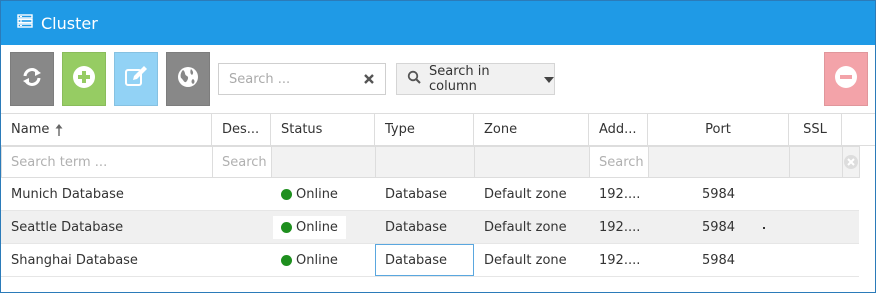 The image size is (876, 293). I want to click on window-titlebar: Cluster, so click(438, 23).